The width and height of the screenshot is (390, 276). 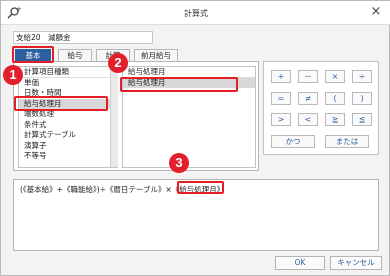 What do you see at coordinates (68, 146) in the screenshot?
I see `category-item: 演算子` at bounding box center [68, 146].